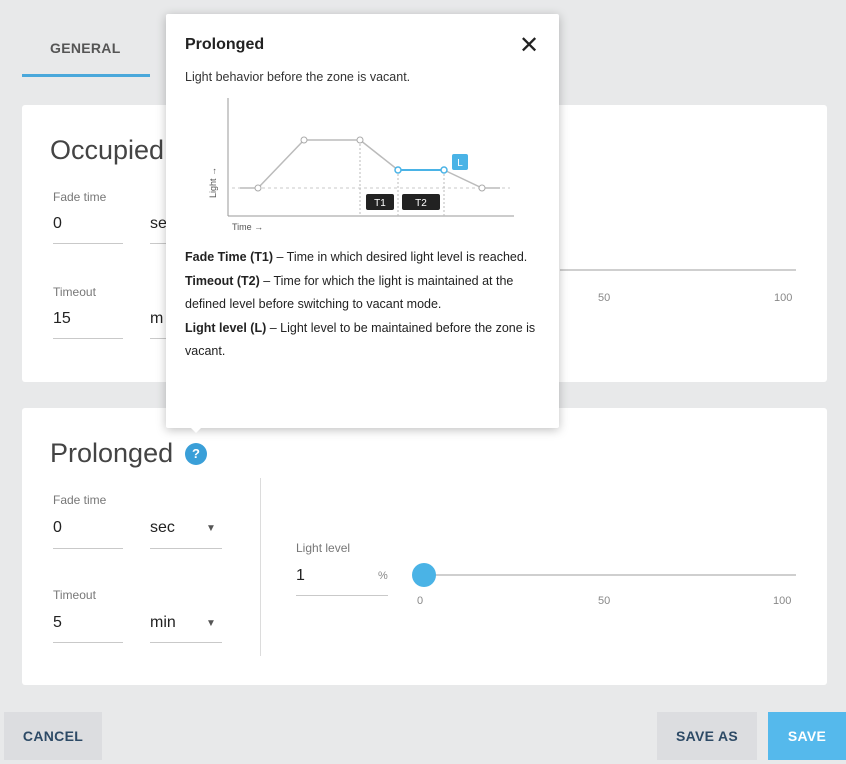  What do you see at coordinates (423, 575) in the screenshot?
I see `light-level-slider-thumb` at bounding box center [423, 575].